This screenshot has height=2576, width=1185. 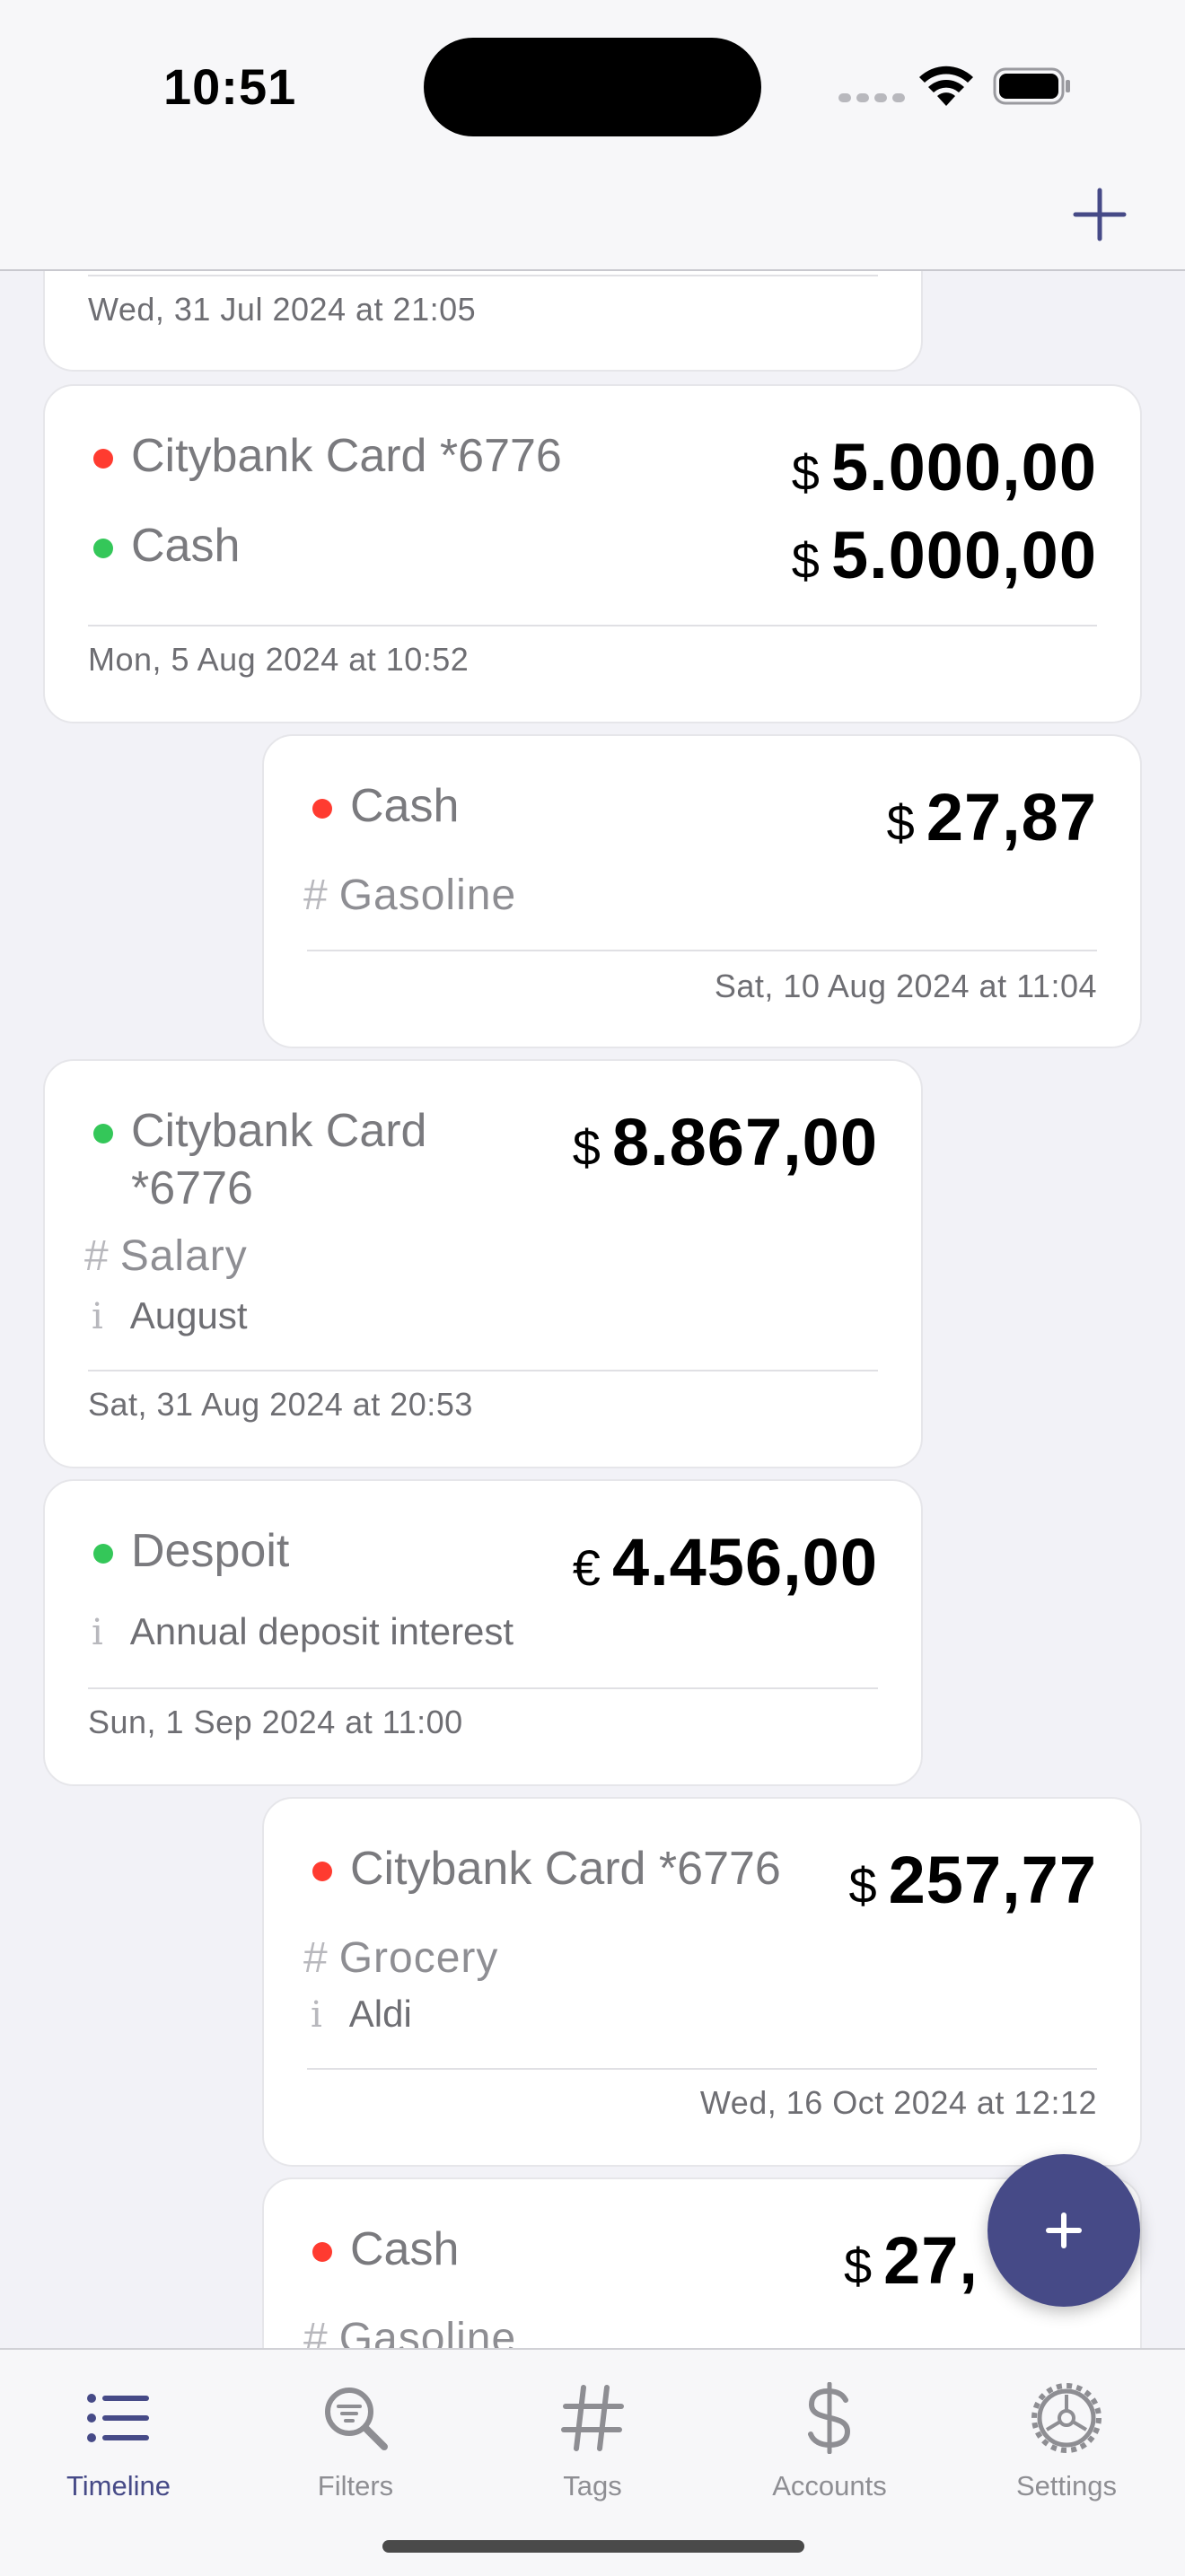 I want to click on tab-label: Accounts, so click(x=829, y=2486).